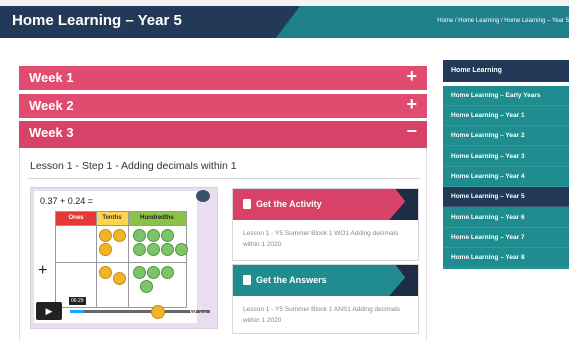 The height and width of the screenshot is (340, 569). What do you see at coordinates (325, 204) in the screenshot?
I see `activity-card-header: Get the Activity` at bounding box center [325, 204].